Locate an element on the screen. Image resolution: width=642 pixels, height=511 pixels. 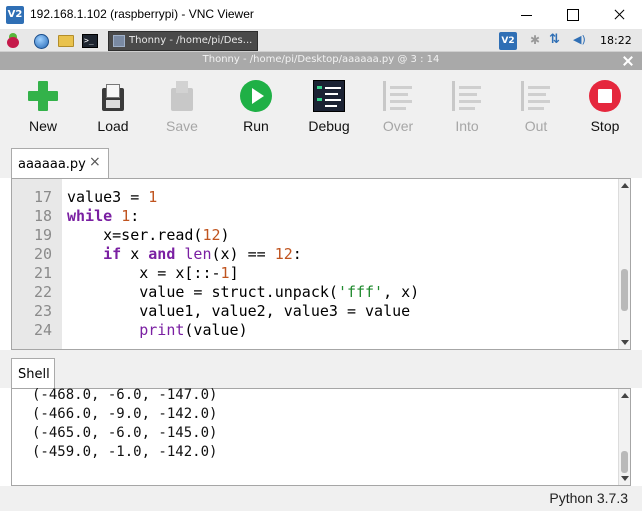
code-token: , x) is located at coordinates (401, 292).